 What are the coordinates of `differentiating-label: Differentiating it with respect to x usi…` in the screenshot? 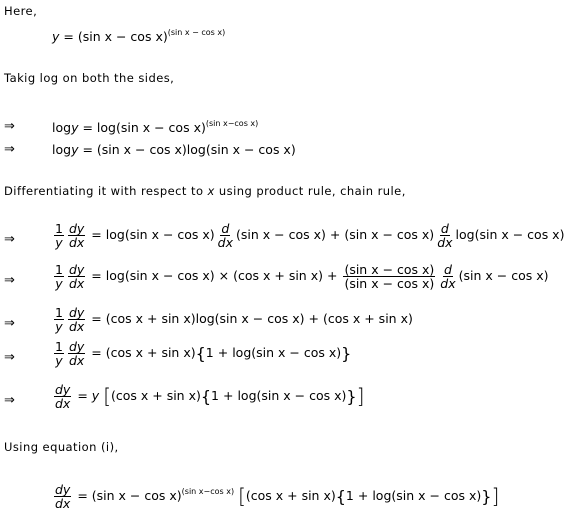 It's located at (205, 191).